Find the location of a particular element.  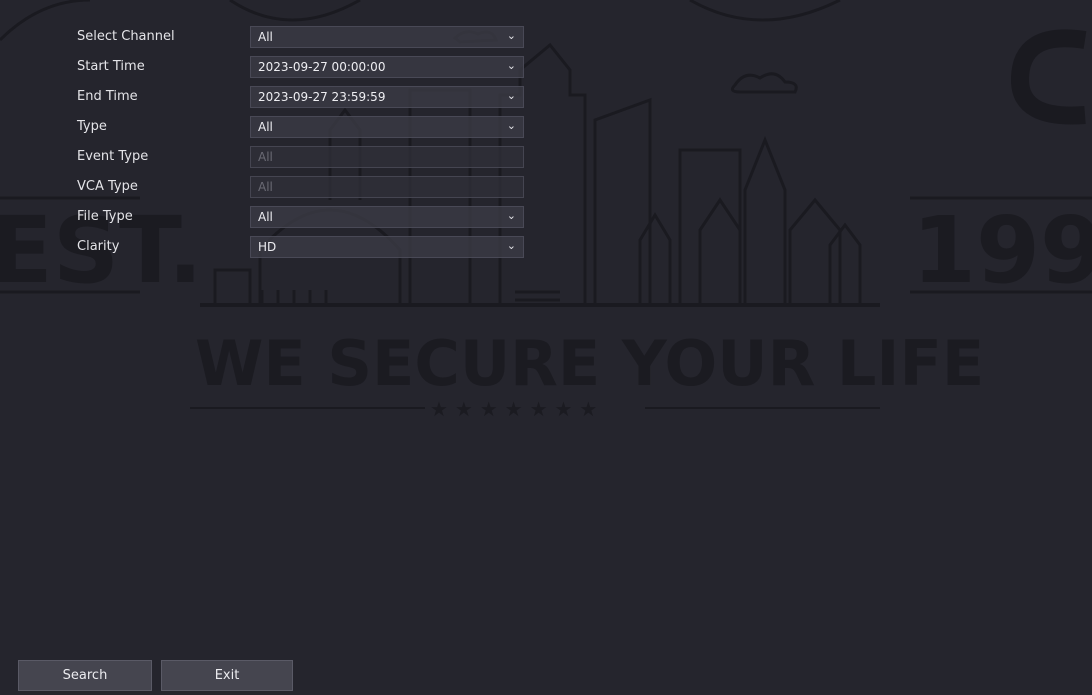

file-type-label: File Type is located at coordinates (105, 216).